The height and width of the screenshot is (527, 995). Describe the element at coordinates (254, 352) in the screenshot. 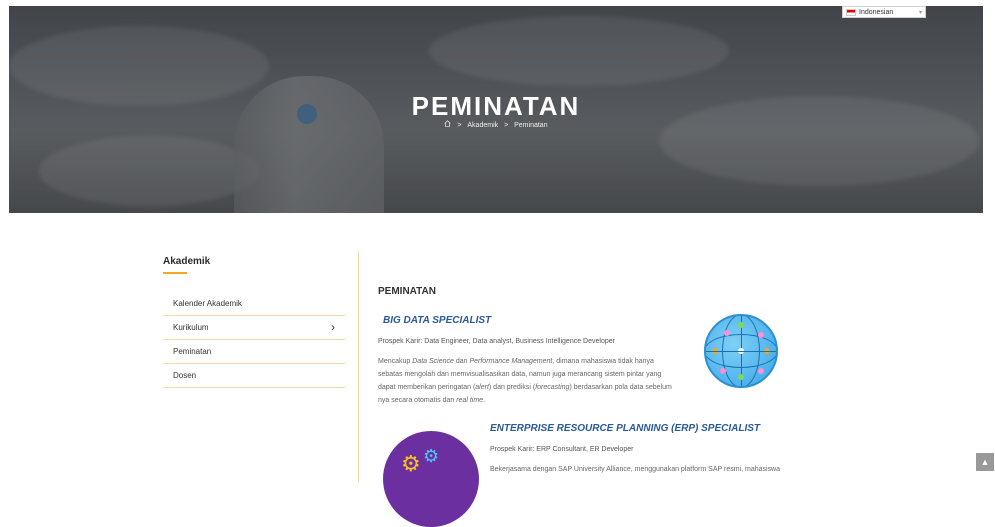

I see `sidebar-item-peminatan: Peminatan` at that location.